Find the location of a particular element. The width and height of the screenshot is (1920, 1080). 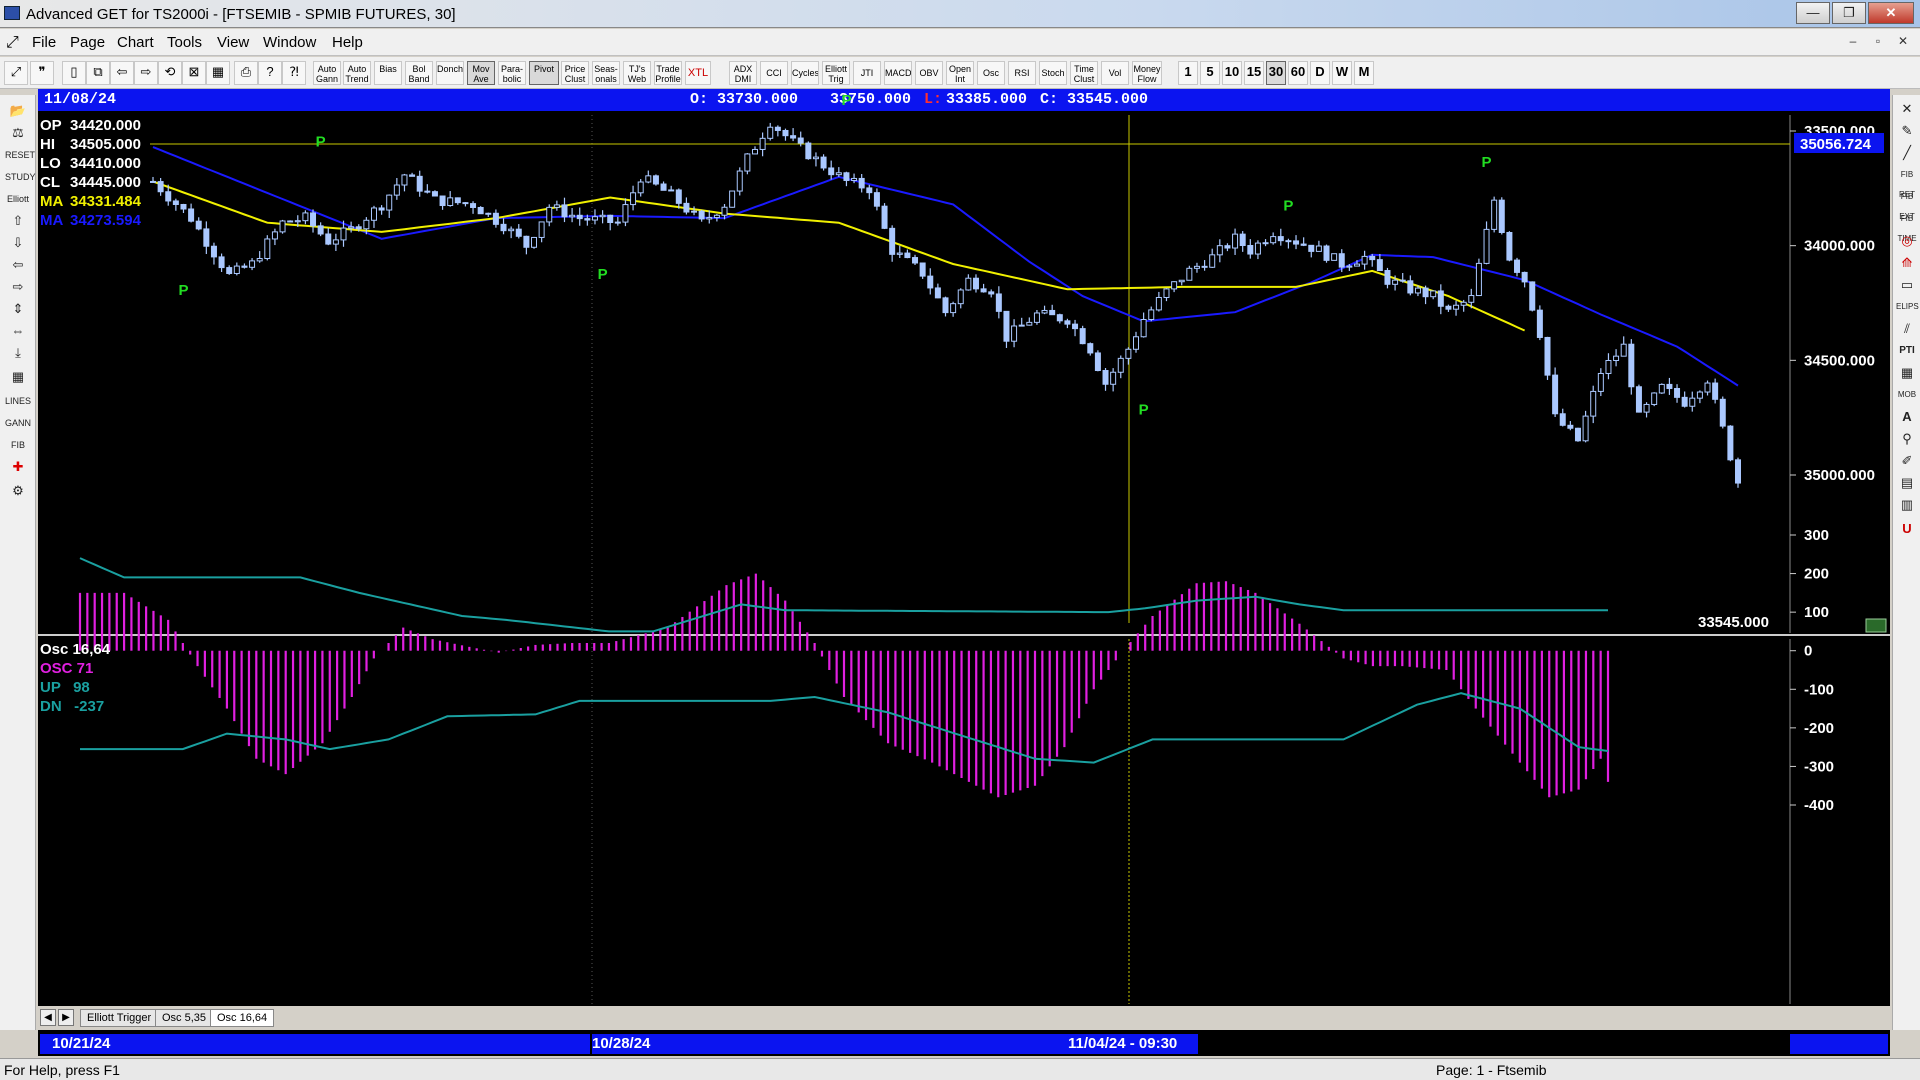

arrow-down-icon: ⇩ is located at coordinates (18, 243).